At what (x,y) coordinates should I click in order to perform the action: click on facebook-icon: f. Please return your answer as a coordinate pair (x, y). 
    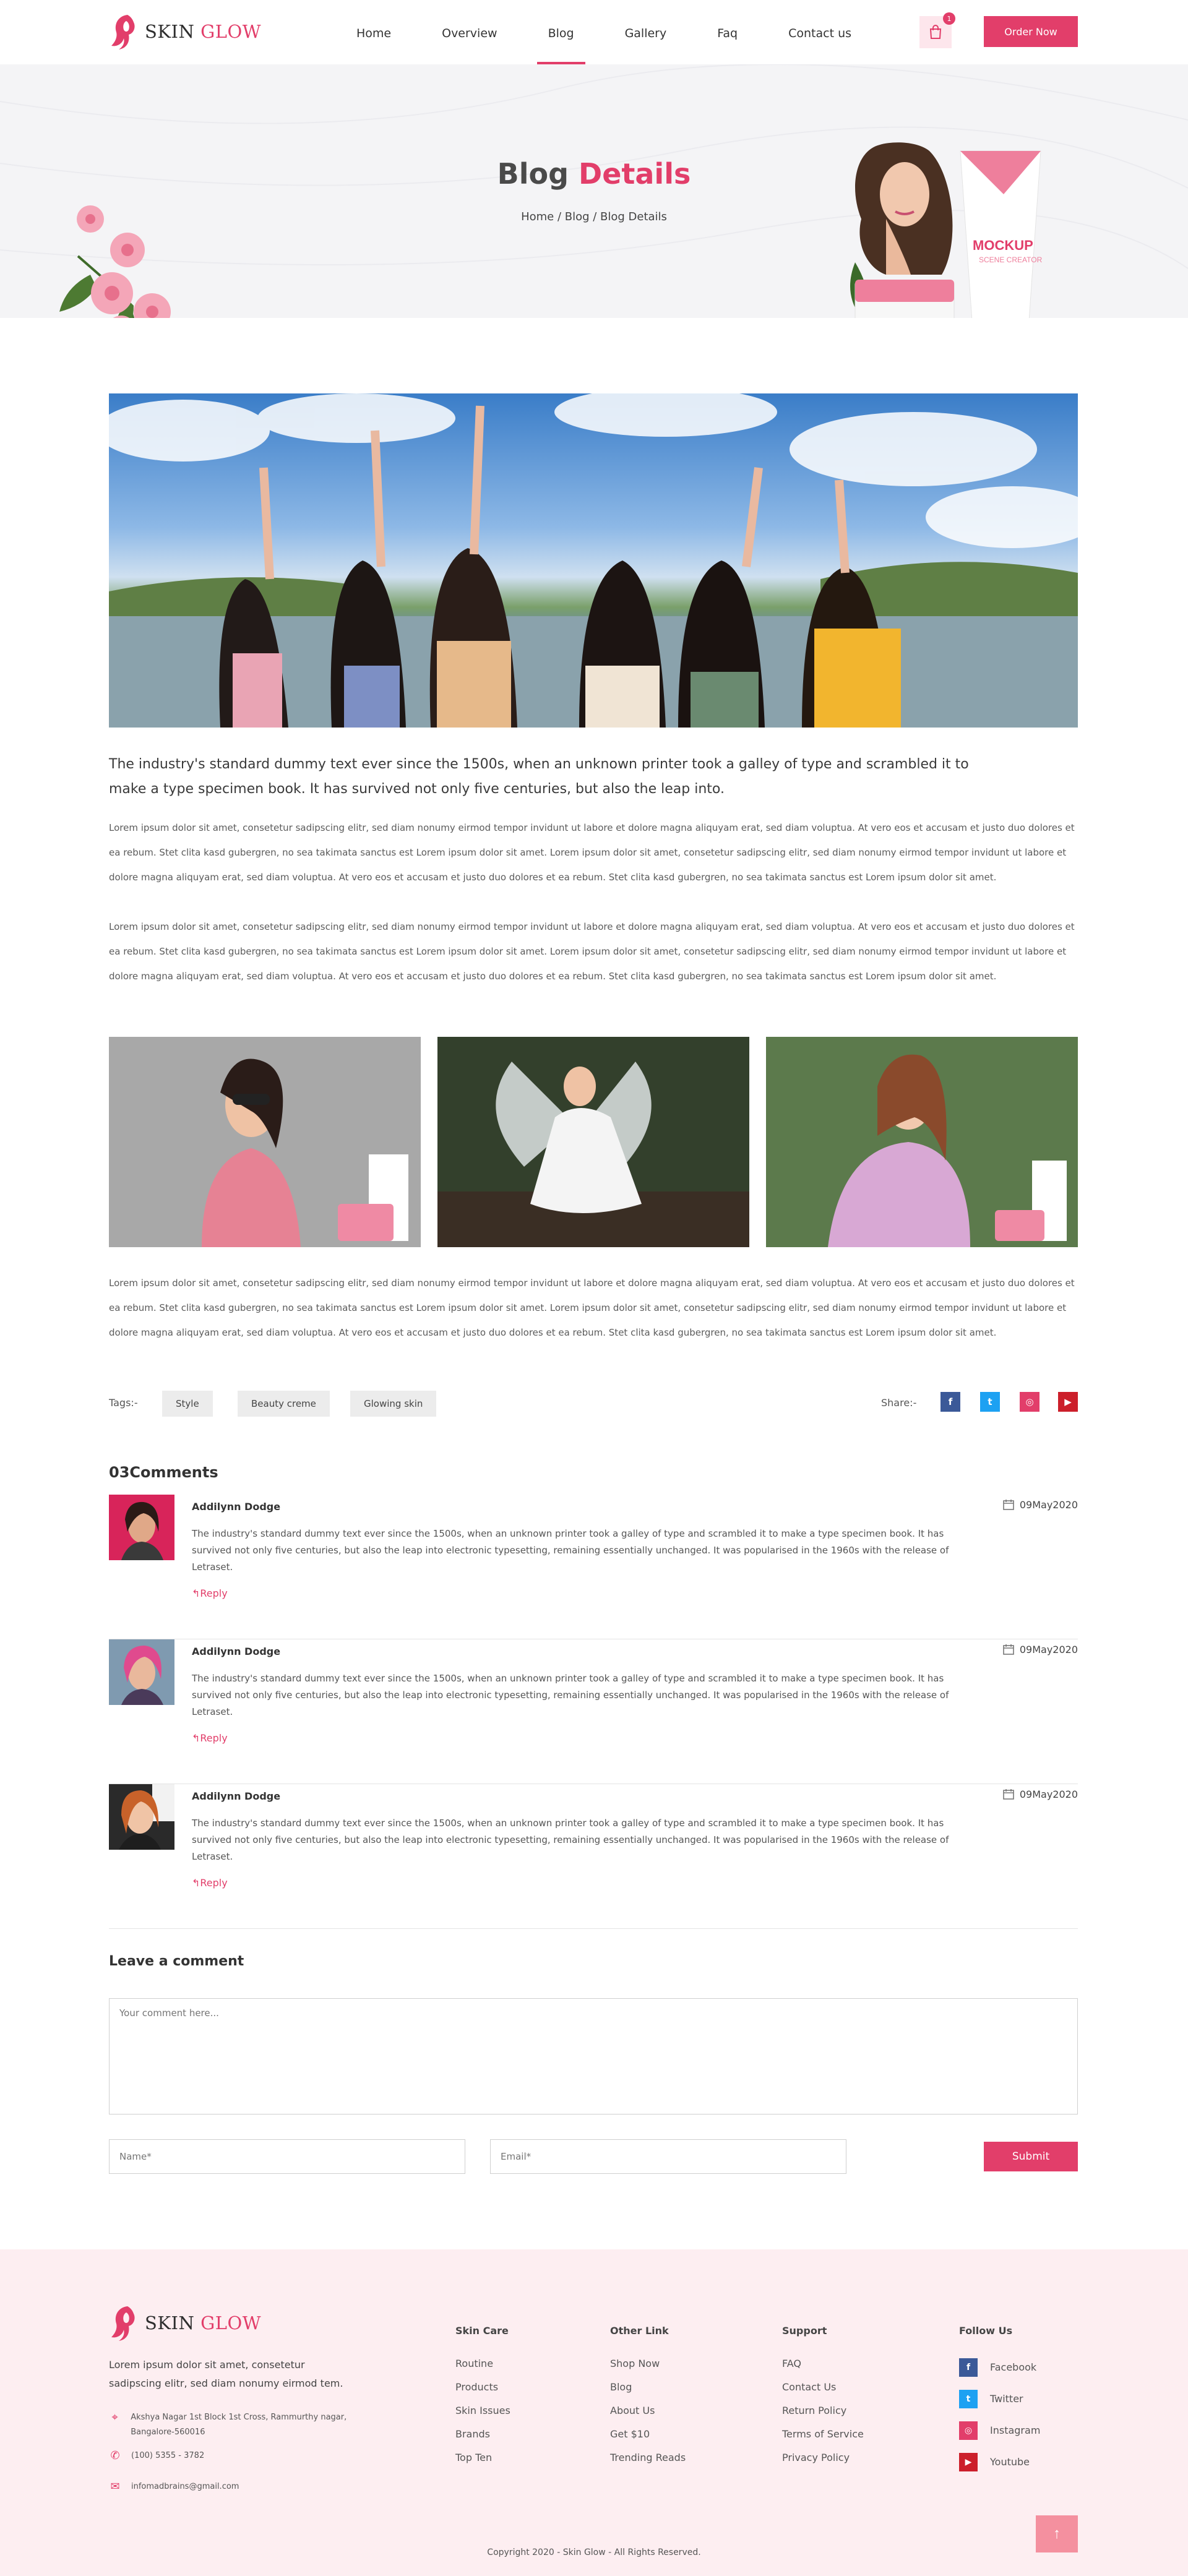
    Looking at the image, I should click on (968, 2367).